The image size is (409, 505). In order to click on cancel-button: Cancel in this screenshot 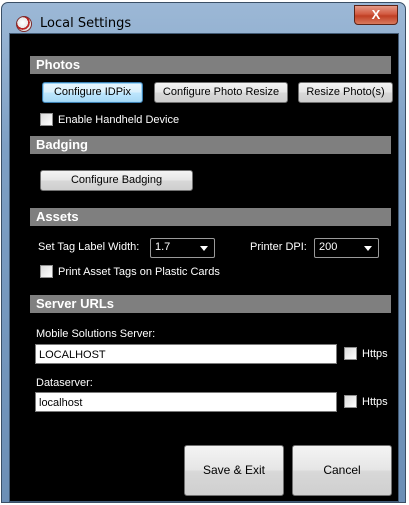, I will do `click(342, 470)`.